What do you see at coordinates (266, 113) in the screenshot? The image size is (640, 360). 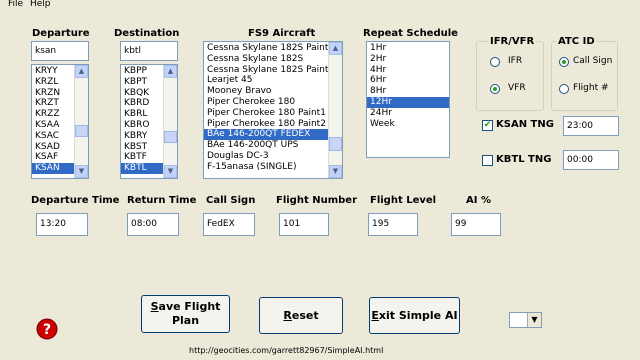 I see `list-item: Piper Cherokee 180 Paint1` at bounding box center [266, 113].